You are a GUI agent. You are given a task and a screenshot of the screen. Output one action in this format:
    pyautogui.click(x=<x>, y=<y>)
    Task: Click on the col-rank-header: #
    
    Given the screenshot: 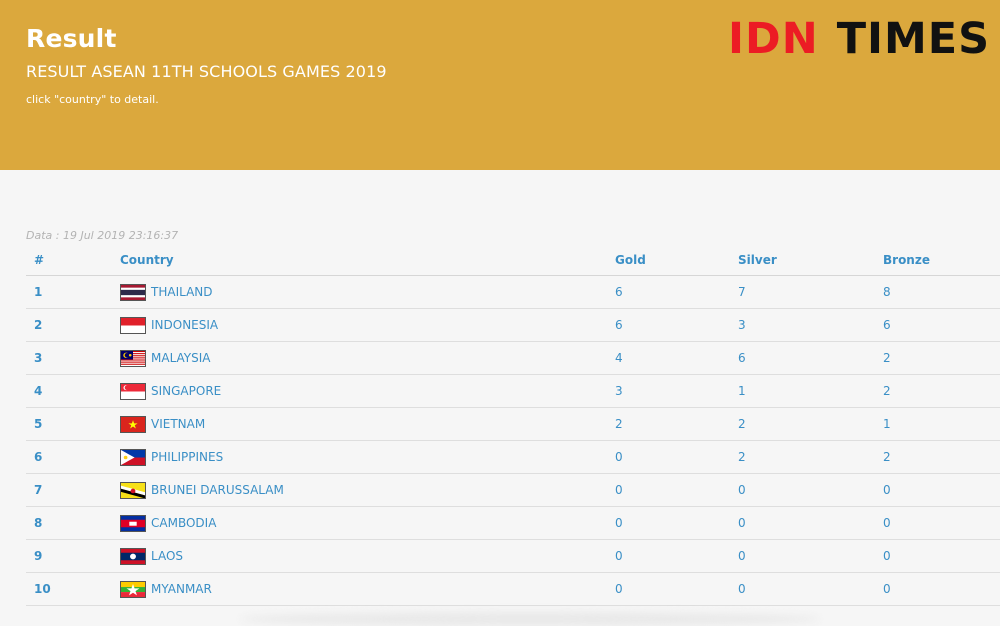 What is the action you would take?
    pyautogui.click(x=73, y=260)
    